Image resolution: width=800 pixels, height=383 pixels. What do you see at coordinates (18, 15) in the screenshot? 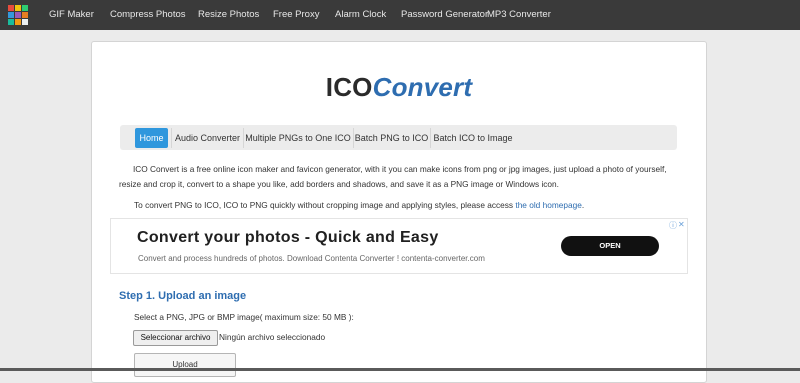
I see `site-logo-icon` at bounding box center [18, 15].